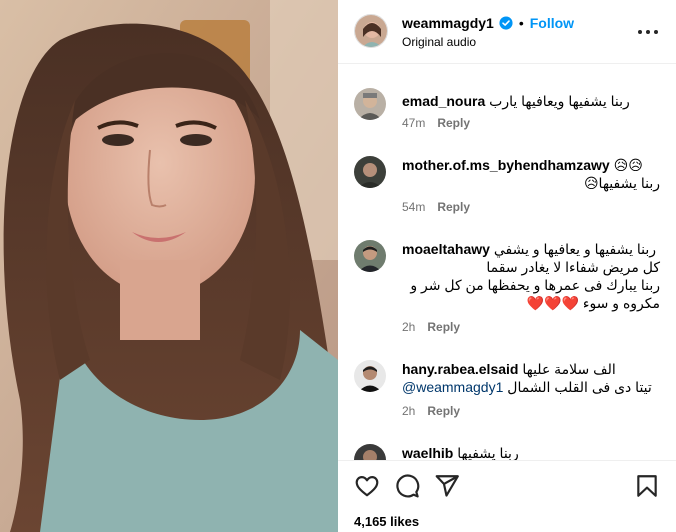  I want to click on verified-badge-icon, so click(506, 23).